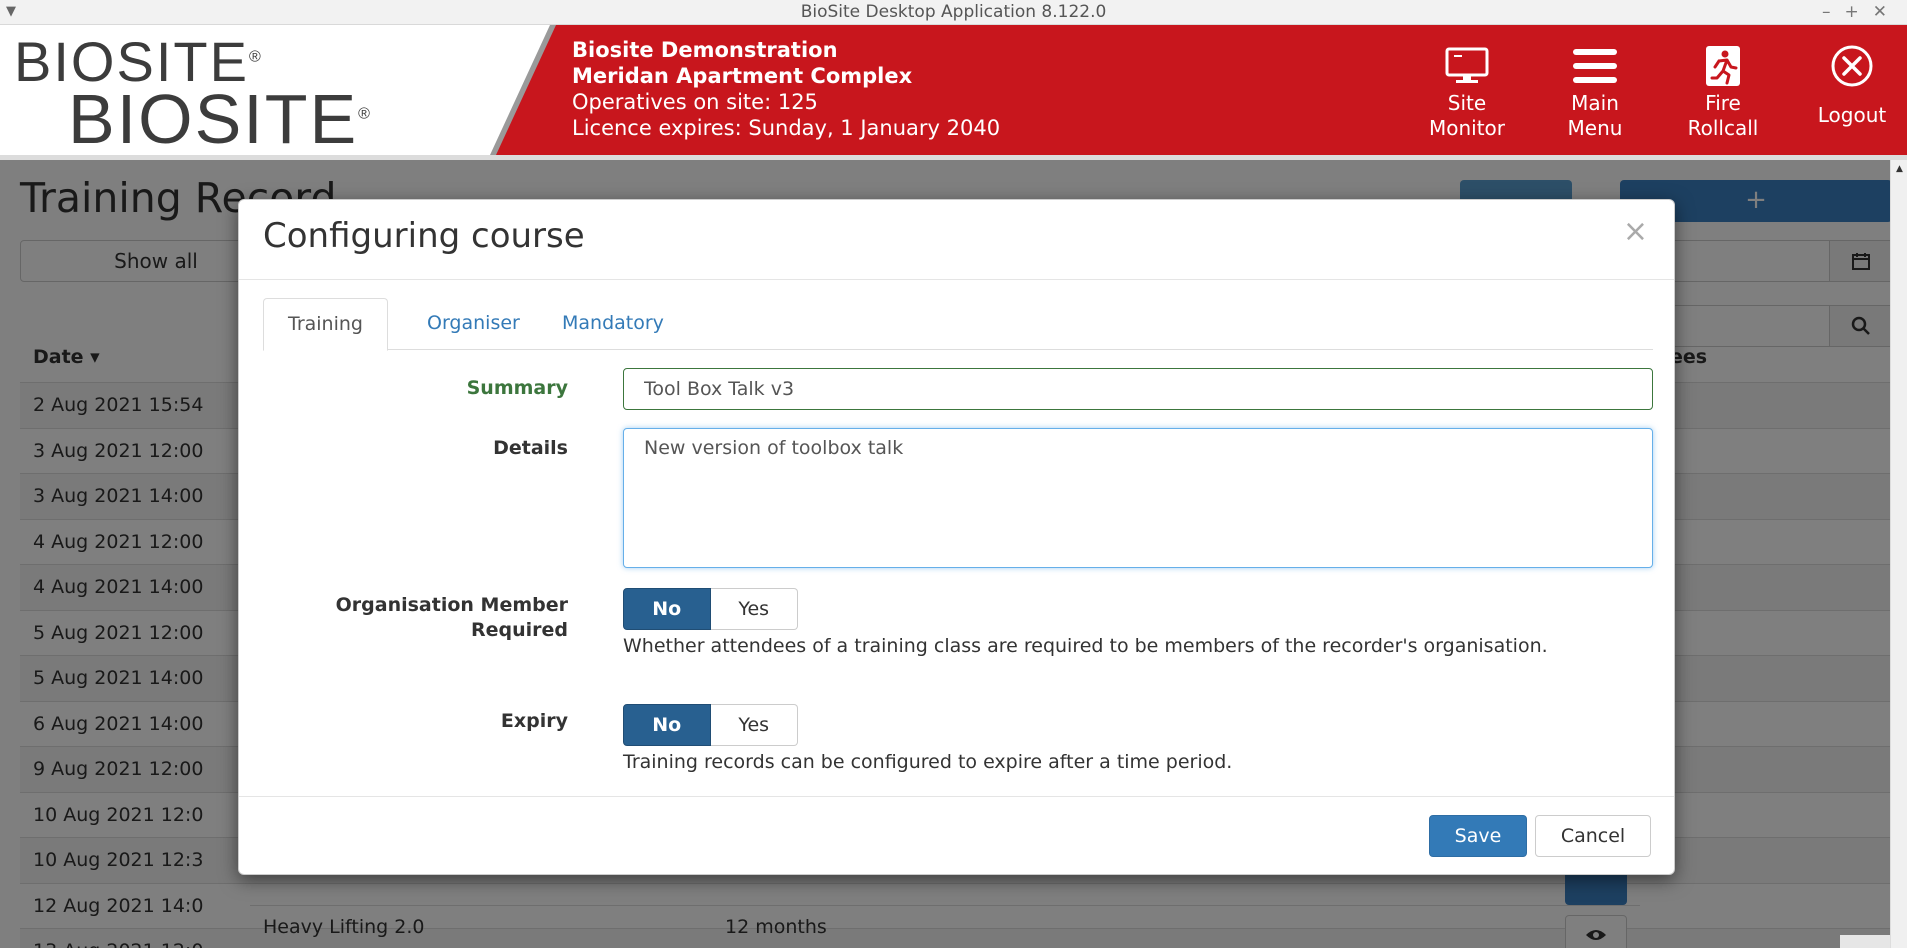  I want to click on monitor-icon, so click(1467, 66).